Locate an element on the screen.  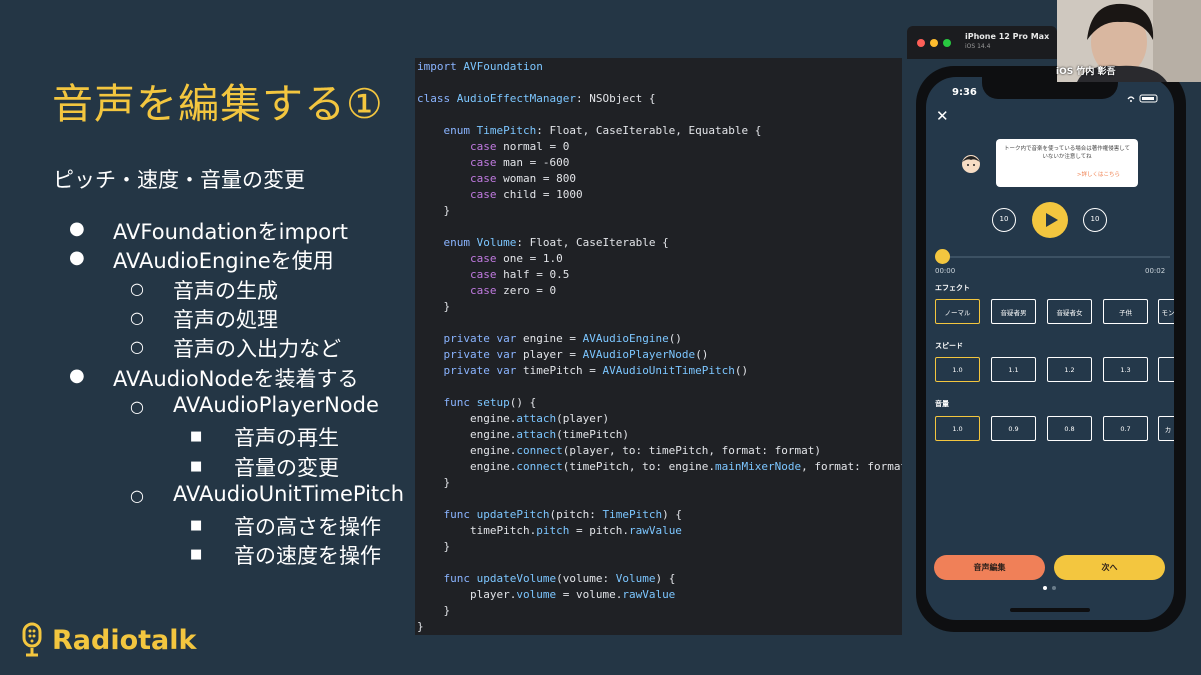
status-icons is located at coordinates (1144, 97).